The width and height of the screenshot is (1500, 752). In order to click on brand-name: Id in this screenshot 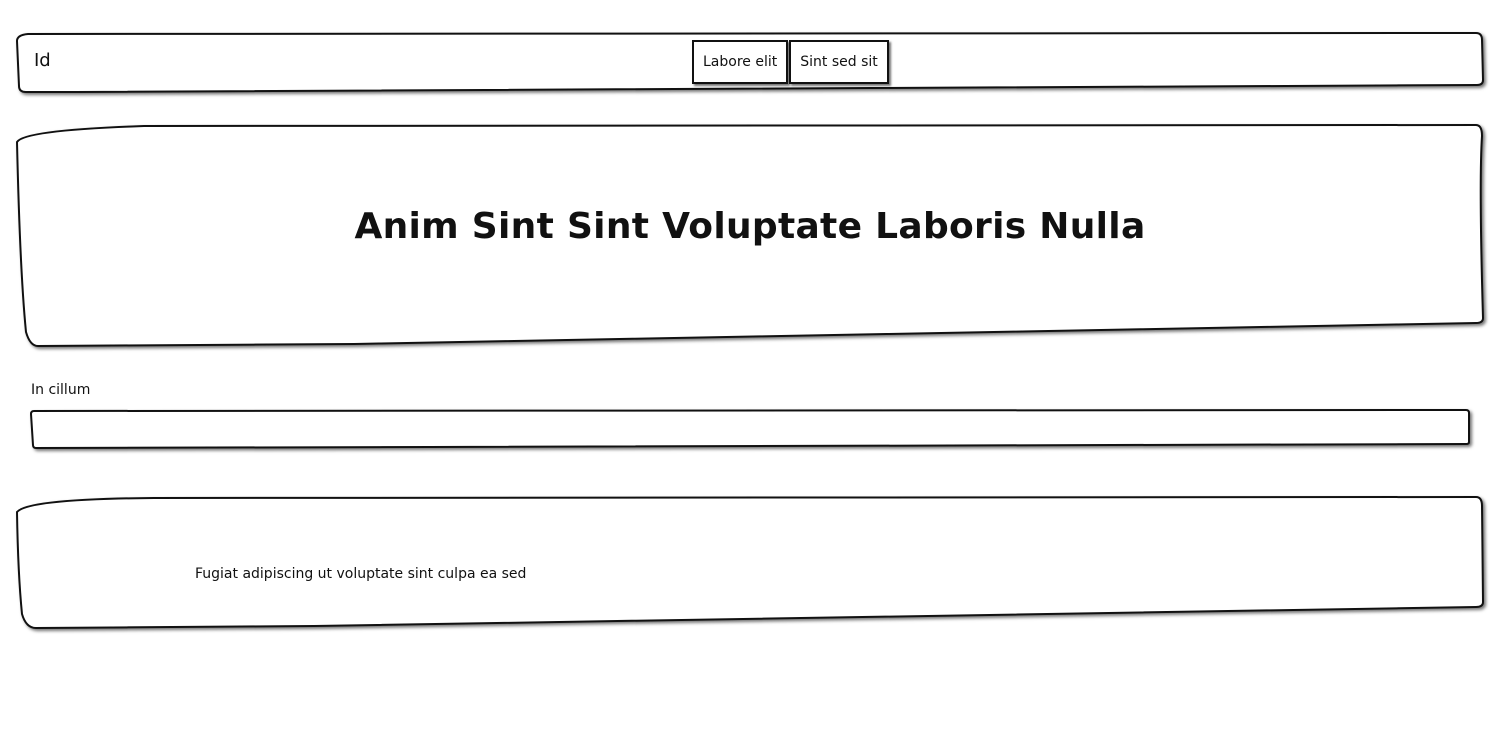, I will do `click(42, 60)`.